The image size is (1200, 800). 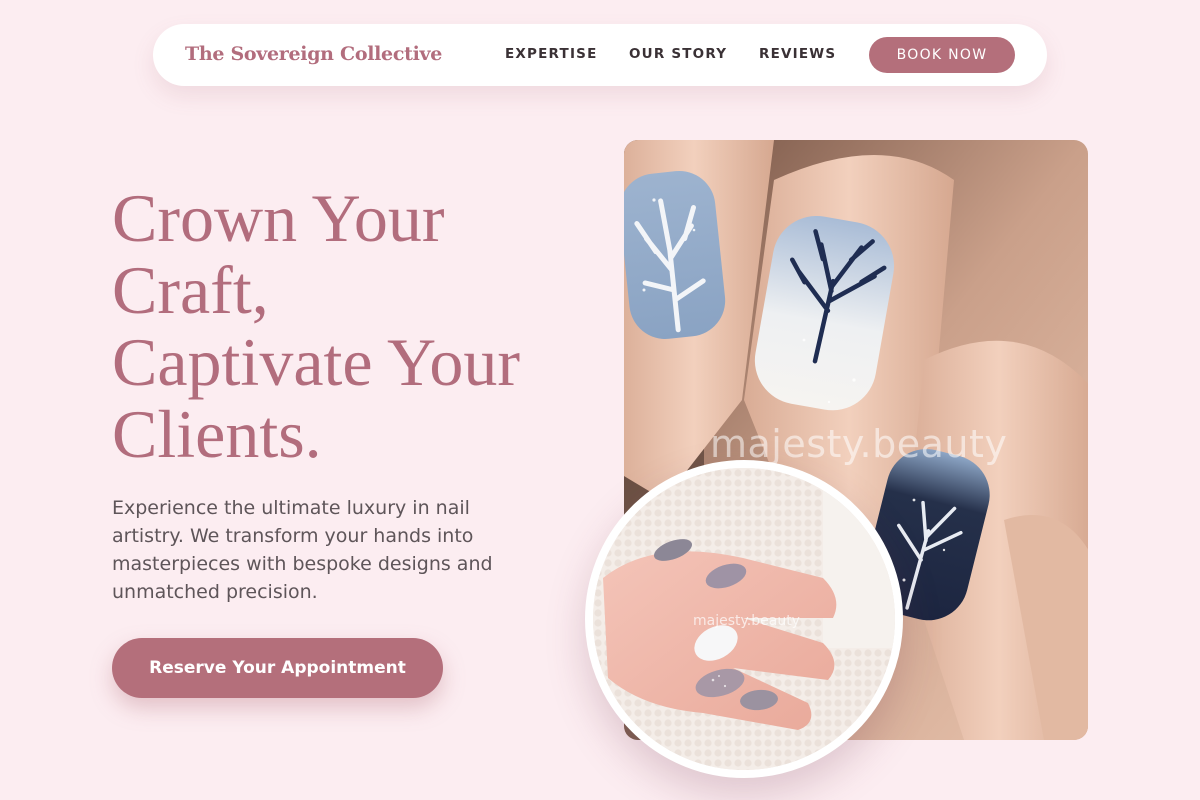 I want to click on headline-line: Craft,, so click(x=190, y=290).